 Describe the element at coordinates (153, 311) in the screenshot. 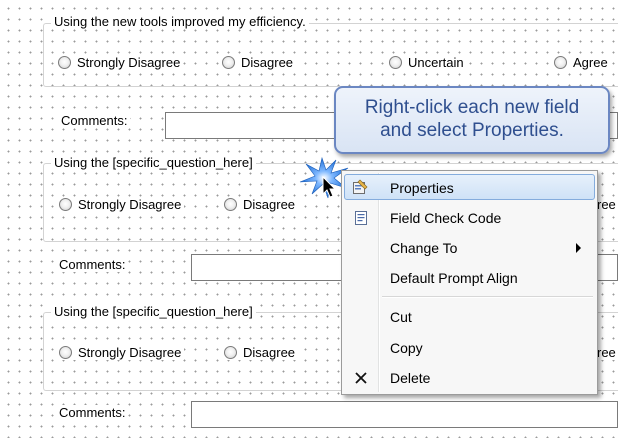

I see `question-title-3: Using the [specific_question_here]` at that location.